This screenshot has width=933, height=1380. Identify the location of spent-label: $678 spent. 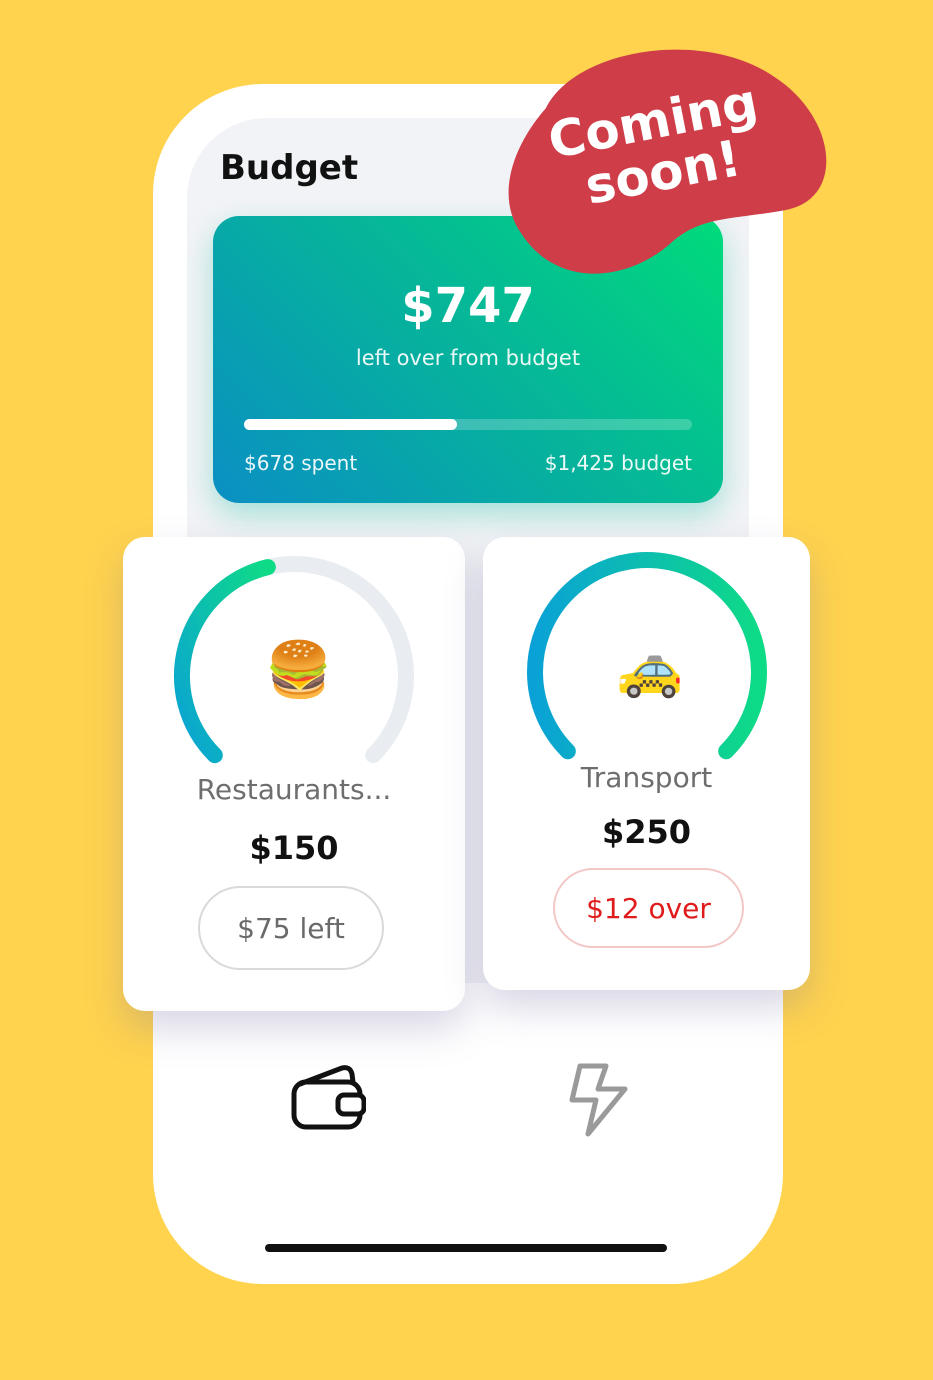
(301, 463).